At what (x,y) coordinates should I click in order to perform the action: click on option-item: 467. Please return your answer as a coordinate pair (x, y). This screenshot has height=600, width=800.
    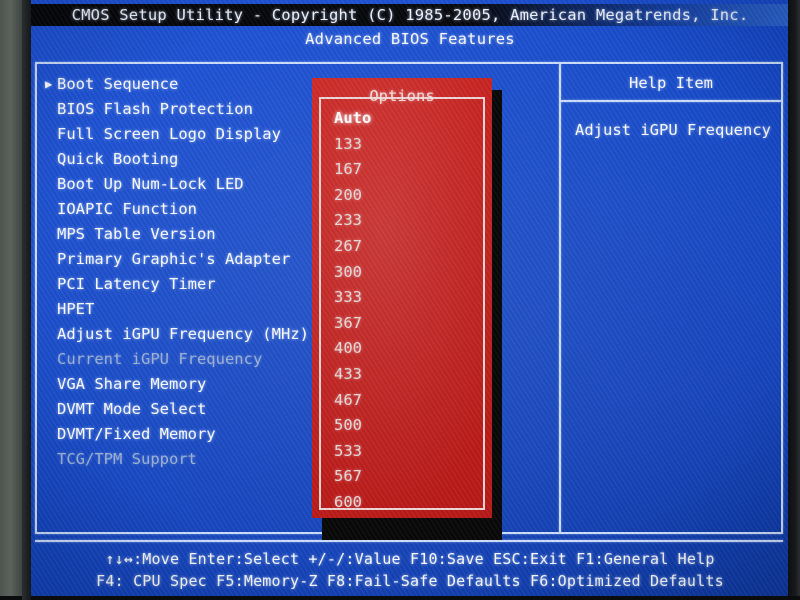
    Looking at the image, I should click on (352, 401).